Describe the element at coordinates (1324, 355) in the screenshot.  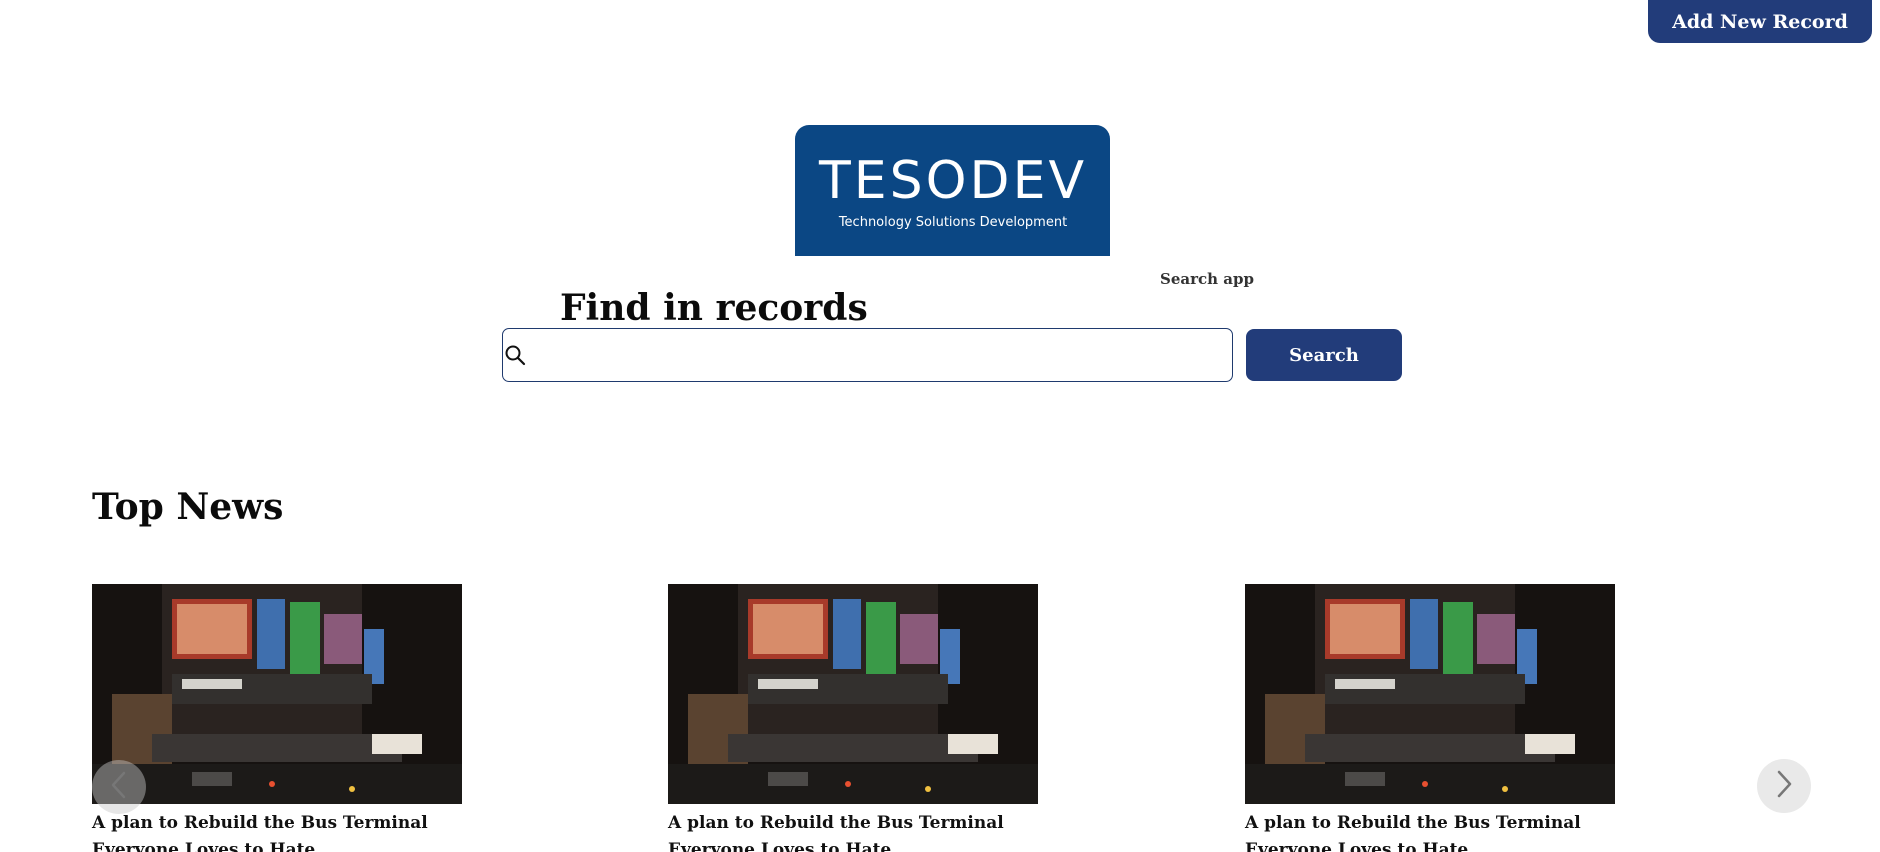
I see `search-button: Search` at that location.